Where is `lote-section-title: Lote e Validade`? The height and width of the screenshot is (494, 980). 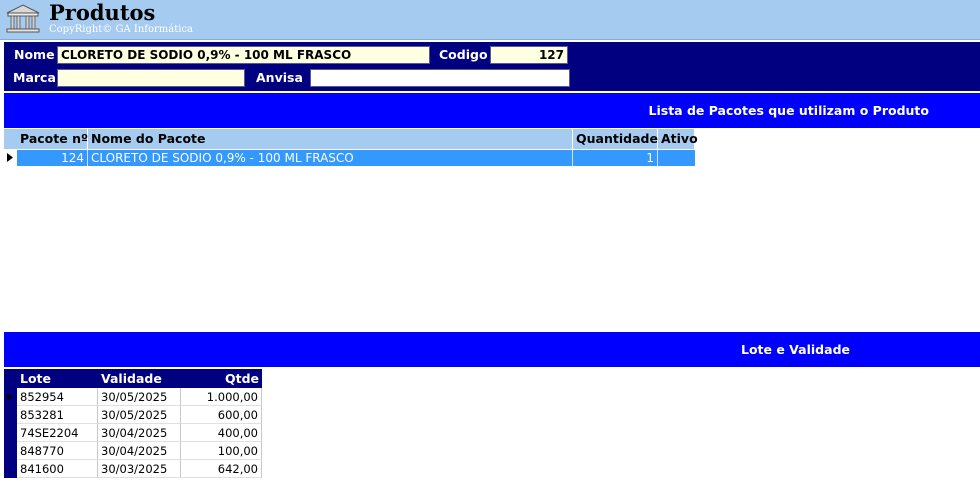
lote-section-title: Lote e Validade is located at coordinates (795, 349).